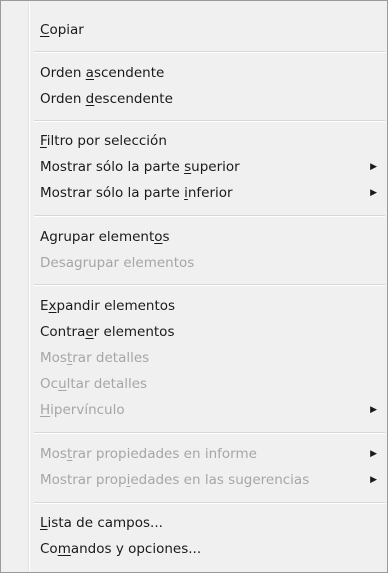 The height and width of the screenshot is (575, 391). What do you see at coordinates (194, 73) in the screenshot?
I see `menu-item-orden-ascendente: Orden ascendente` at bounding box center [194, 73].